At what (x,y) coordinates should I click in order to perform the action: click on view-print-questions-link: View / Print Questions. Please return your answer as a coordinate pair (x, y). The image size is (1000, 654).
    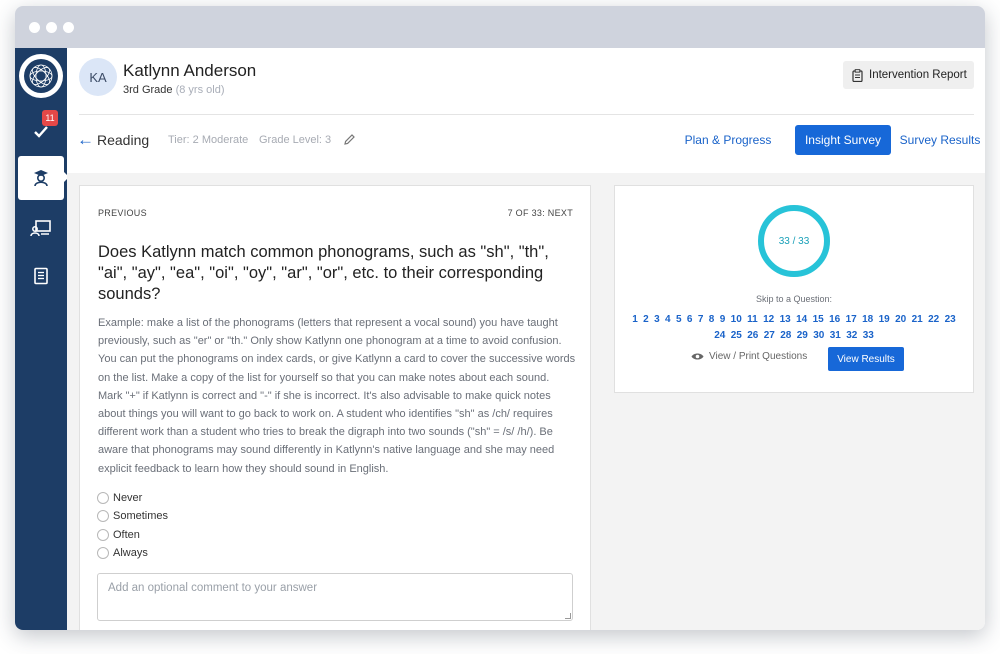
    Looking at the image, I should click on (749, 356).